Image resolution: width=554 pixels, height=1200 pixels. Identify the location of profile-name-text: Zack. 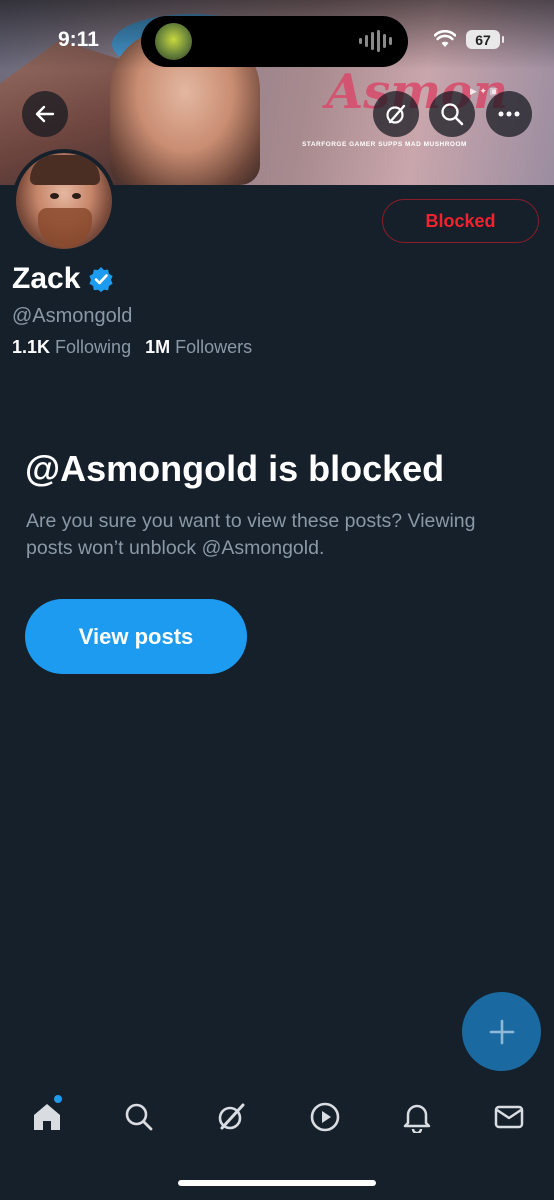
(46, 278).